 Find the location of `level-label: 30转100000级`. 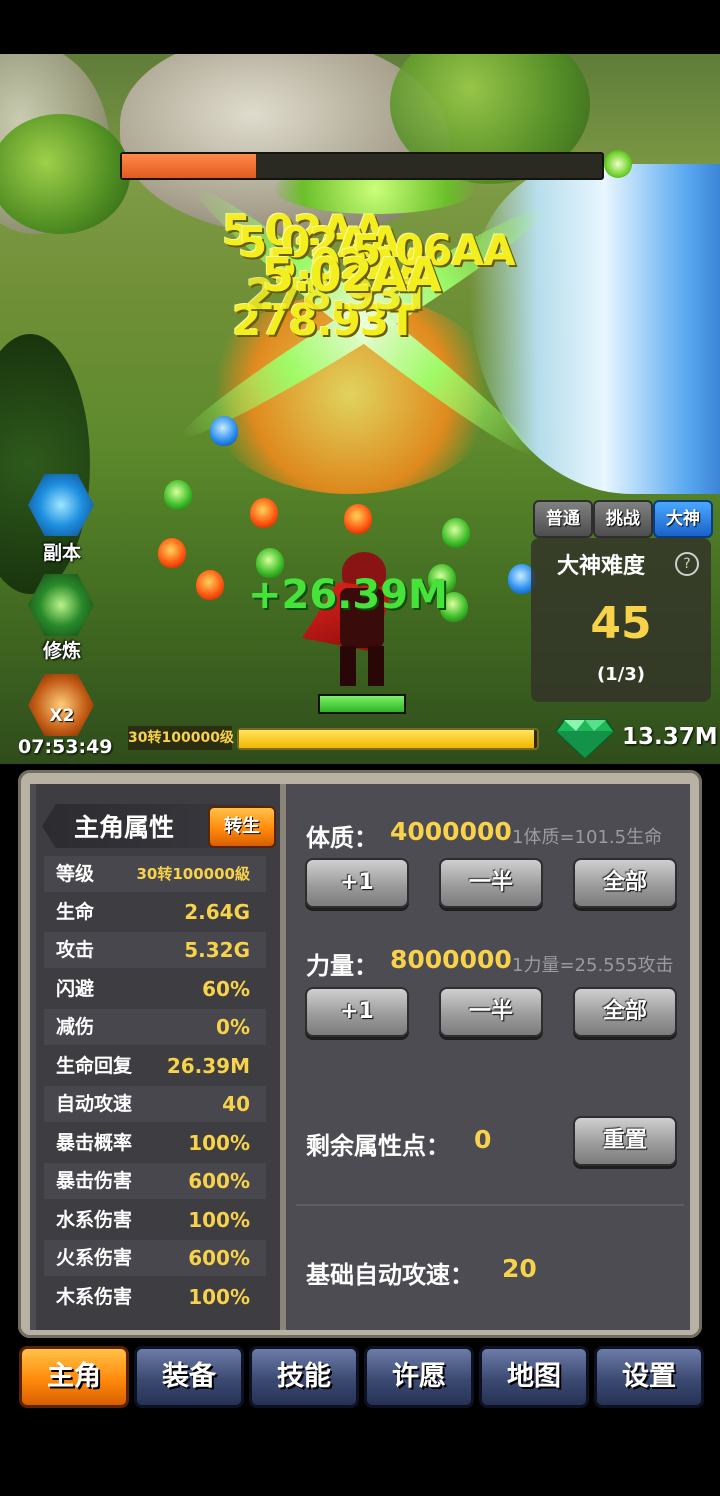

level-label: 30转100000级 is located at coordinates (181, 738).